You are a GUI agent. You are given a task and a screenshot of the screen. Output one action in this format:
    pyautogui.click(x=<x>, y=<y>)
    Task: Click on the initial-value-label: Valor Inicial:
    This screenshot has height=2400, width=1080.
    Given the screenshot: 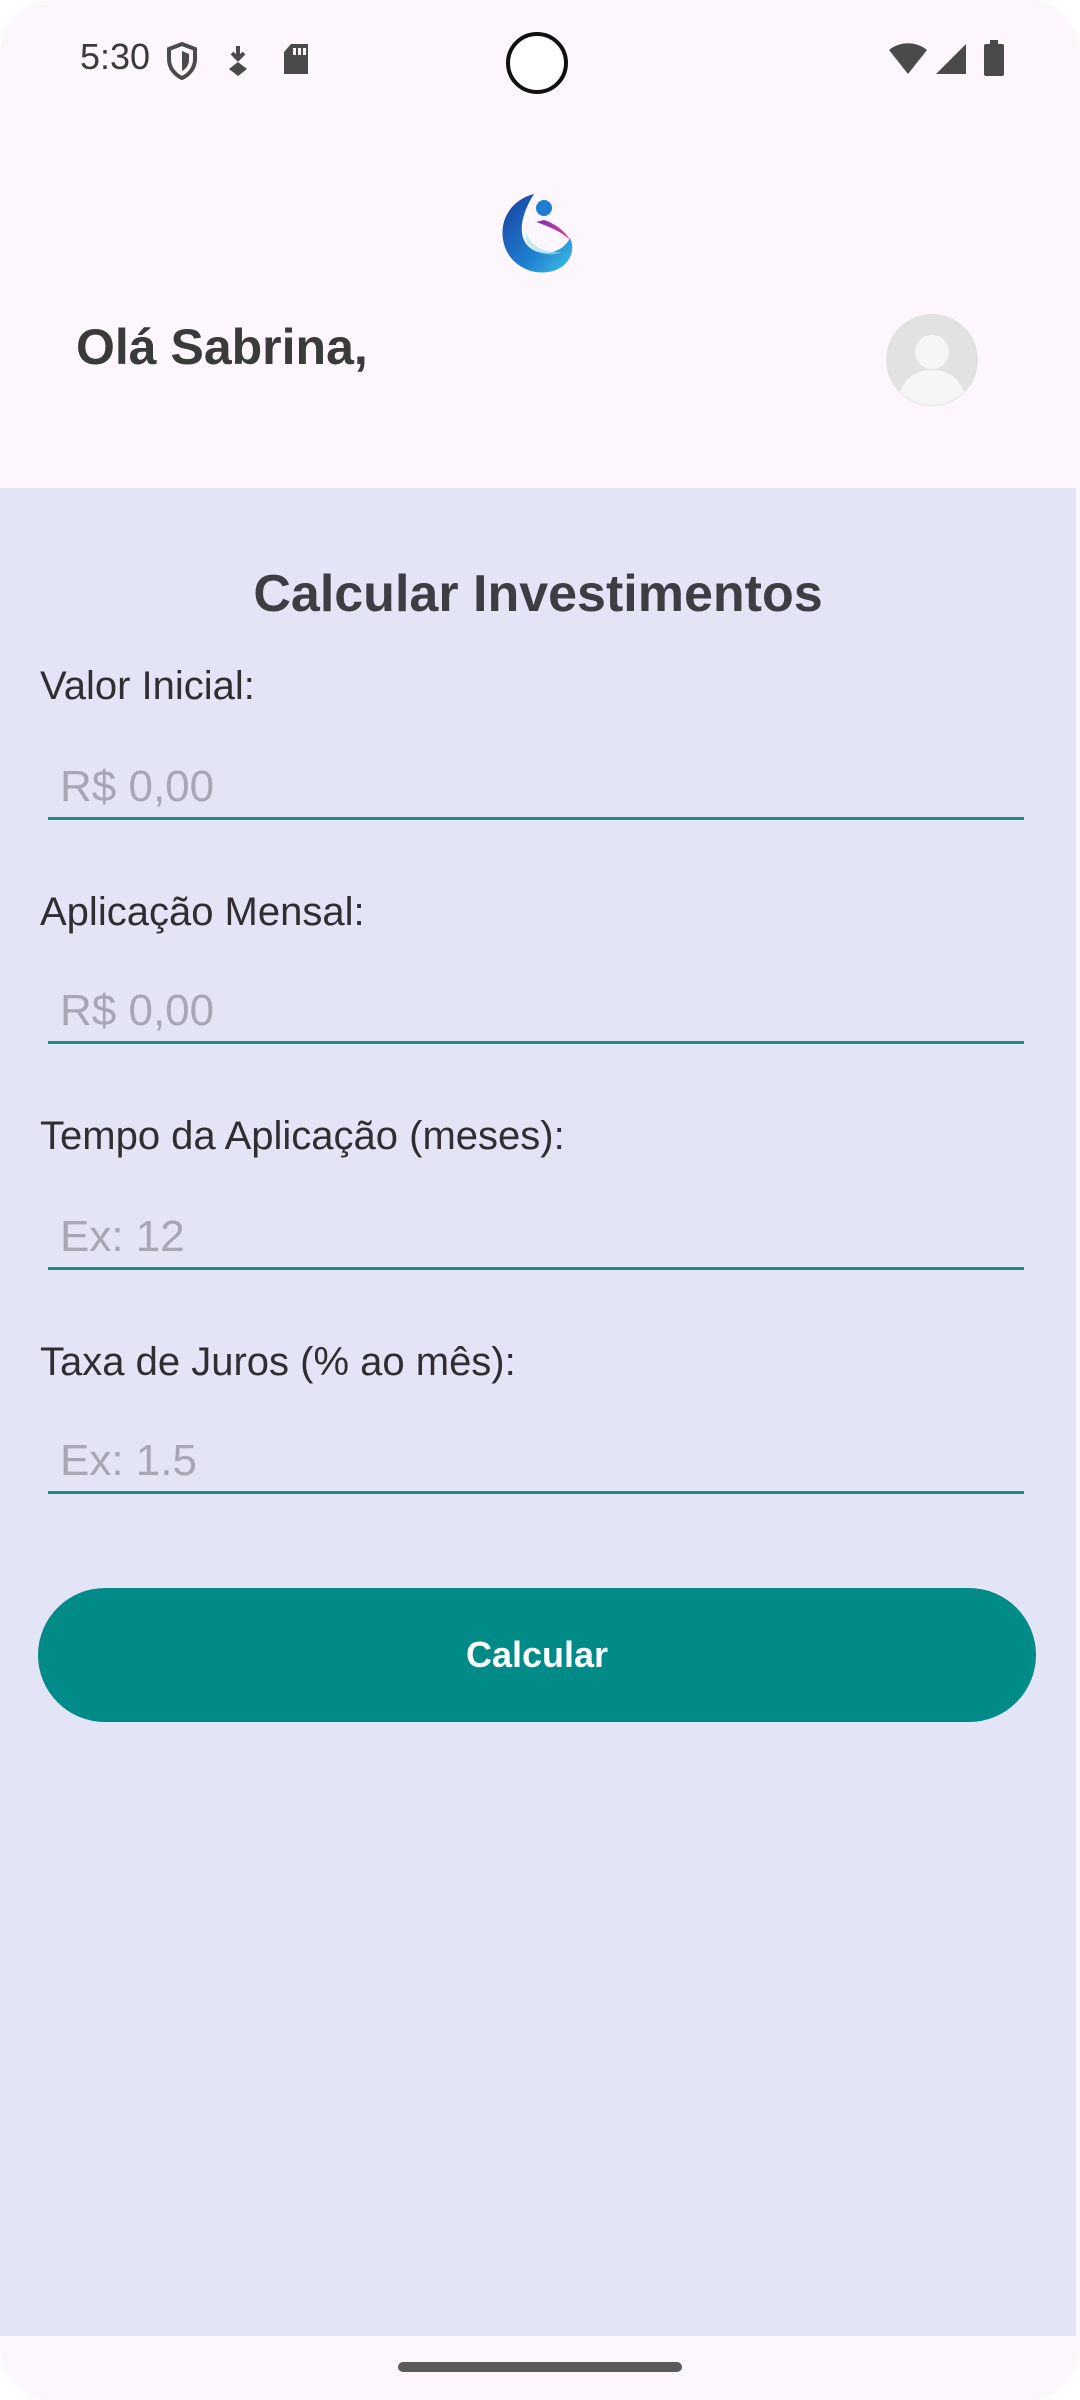 What is the action you would take?
    pyautogui.click(x=147, y=686)
    